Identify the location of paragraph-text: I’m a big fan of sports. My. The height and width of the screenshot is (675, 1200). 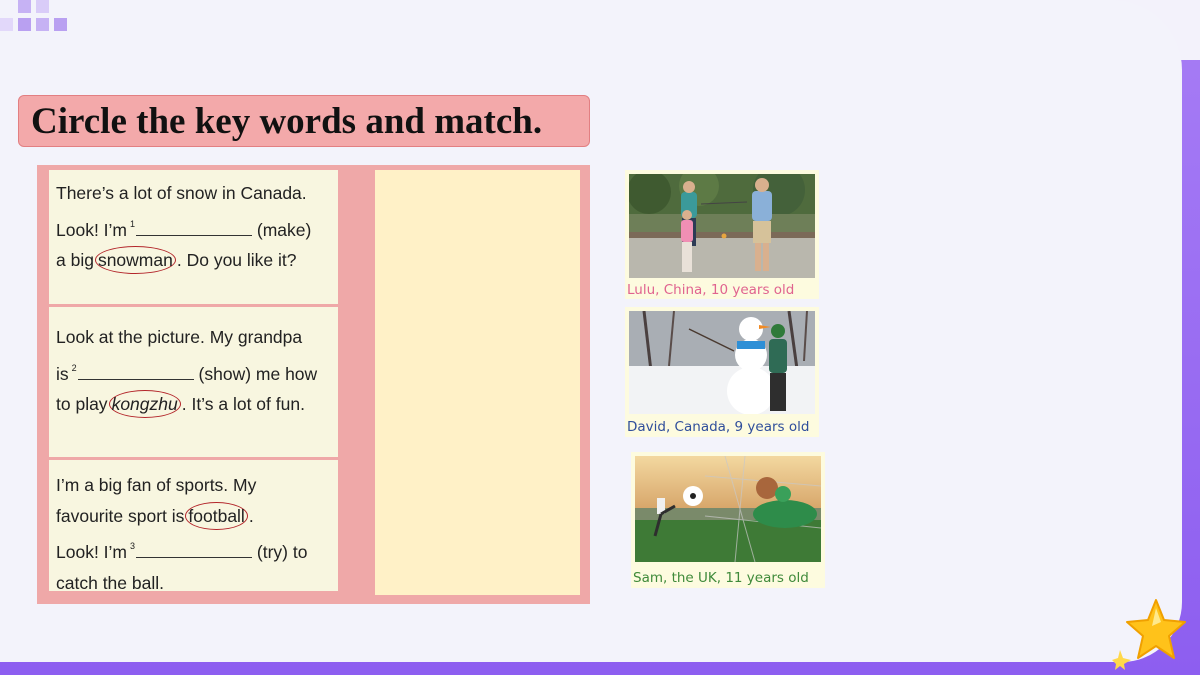
(156, 485).